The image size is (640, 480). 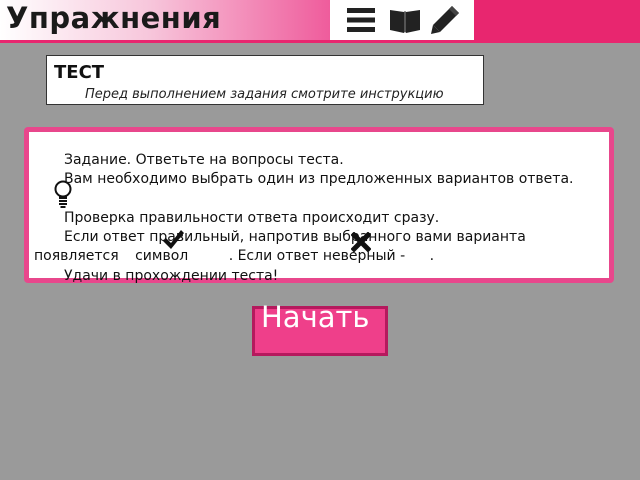 What do you see at coordinates (445, 20) in the screenshot?
I see `pencil-icon` at bounding box center [445, 20].